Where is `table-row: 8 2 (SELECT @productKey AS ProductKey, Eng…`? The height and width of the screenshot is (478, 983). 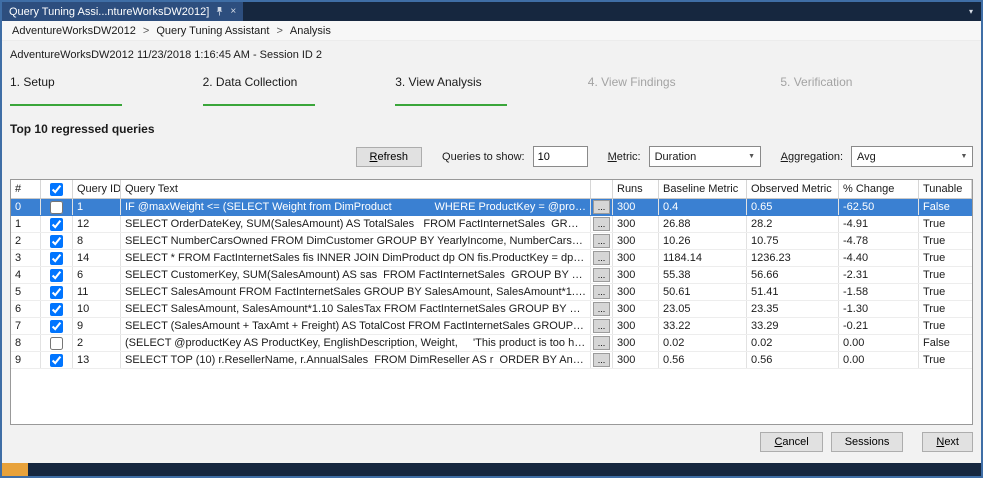 table-row: 8 2 (SELECT @productKey AS ProductKey, Eng… is located at coordinates (491, 343).